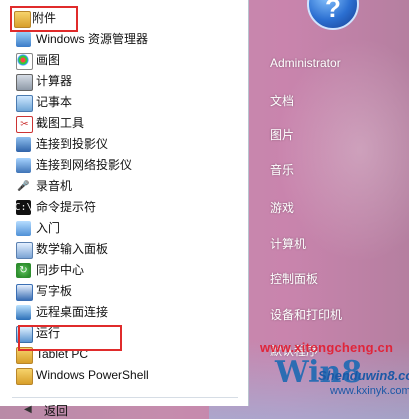  I want to click on menu-item-label: 远程桌面连接, so click(72, 312).